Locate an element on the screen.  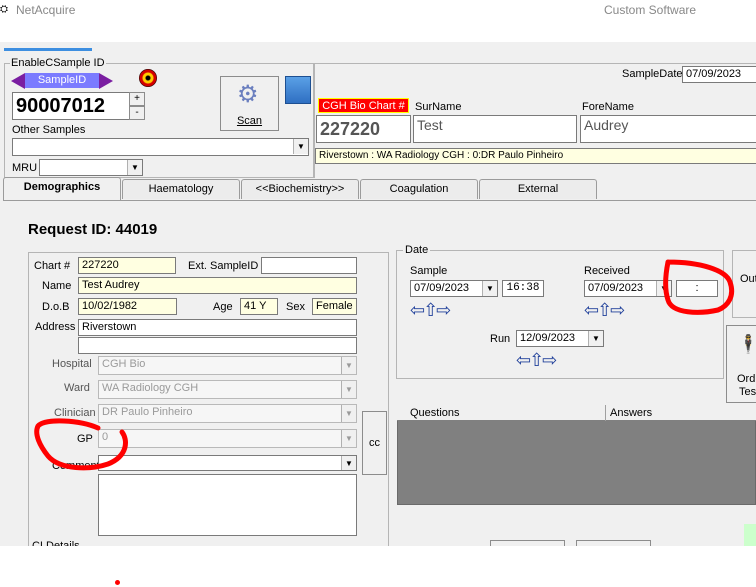
annotation-circle-time is located at coordinates (699, 287).